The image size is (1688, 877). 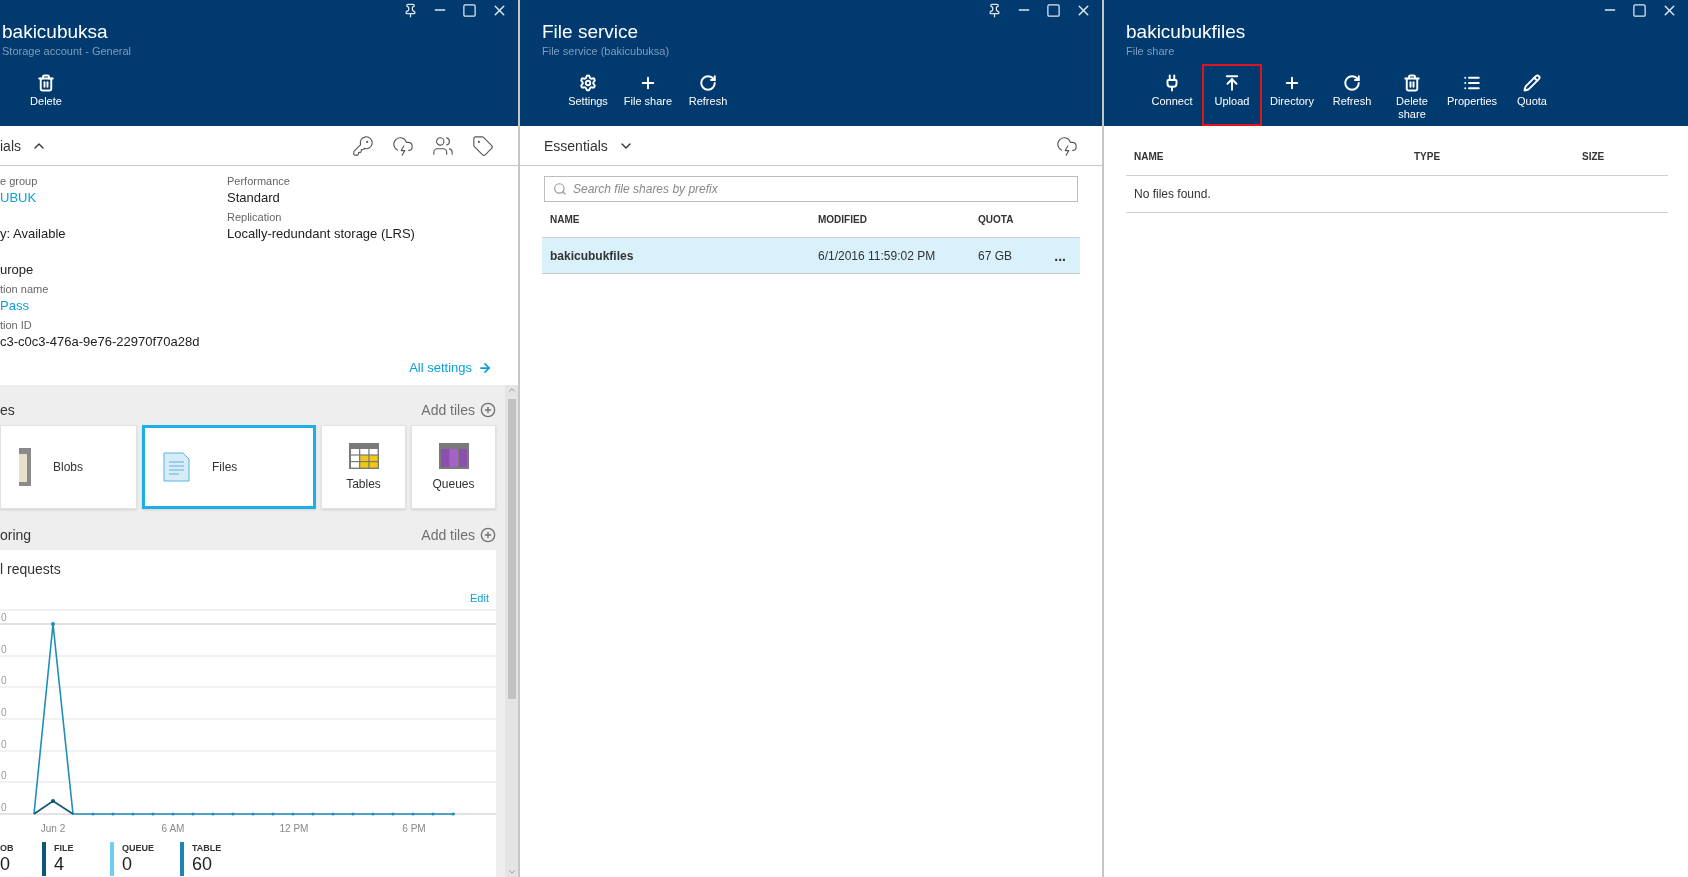 What do you see at coordinates (1232, 83) in the screenshot?
I see `upload-icon` at bounding box center [1232, 83].